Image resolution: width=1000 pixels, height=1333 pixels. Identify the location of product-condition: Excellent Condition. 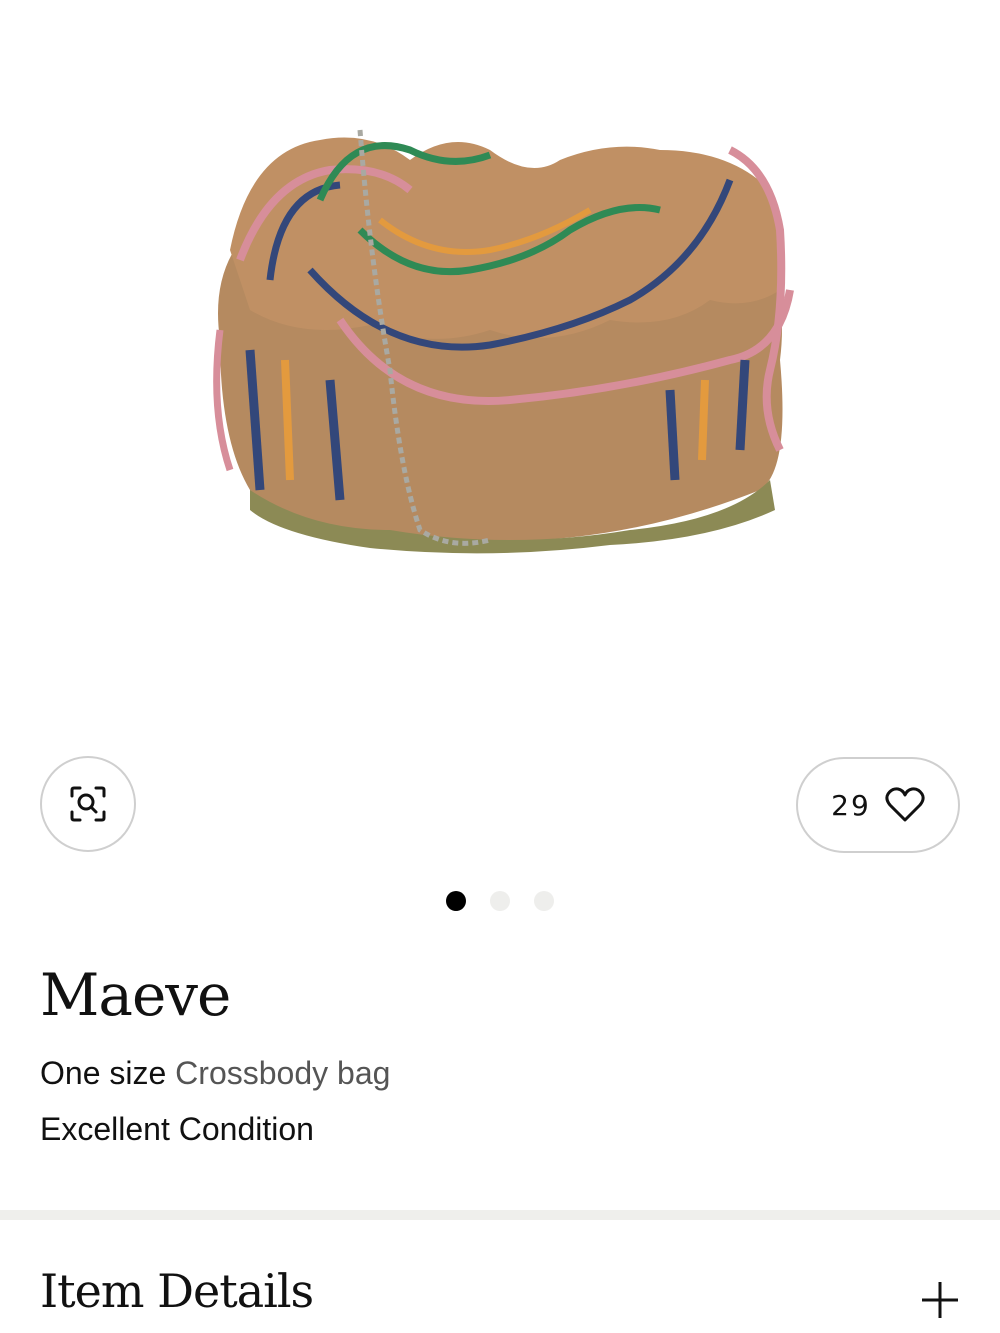
(177, 1129).